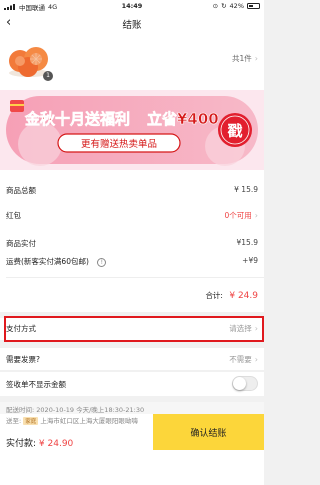  What do you see at coordinates (132, 25) in the screenshot?
I see `page-title: 结账` at bounding box center [132, 25].